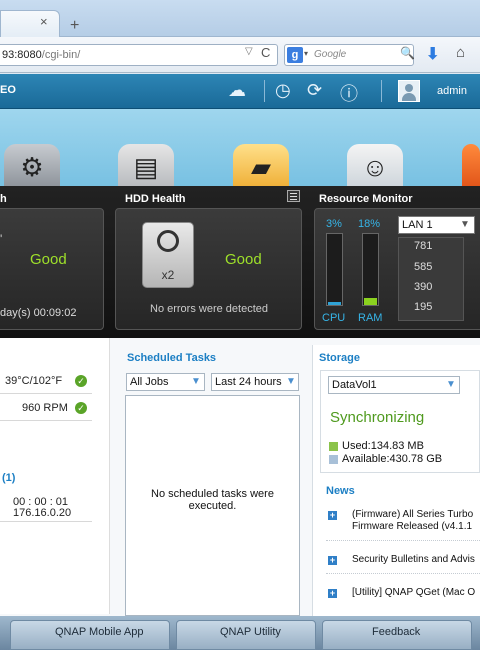 The height and width of the screenshot is (650, 480). I want to click on resource-monitor-title: Resource Monitor, so click(366, 199).